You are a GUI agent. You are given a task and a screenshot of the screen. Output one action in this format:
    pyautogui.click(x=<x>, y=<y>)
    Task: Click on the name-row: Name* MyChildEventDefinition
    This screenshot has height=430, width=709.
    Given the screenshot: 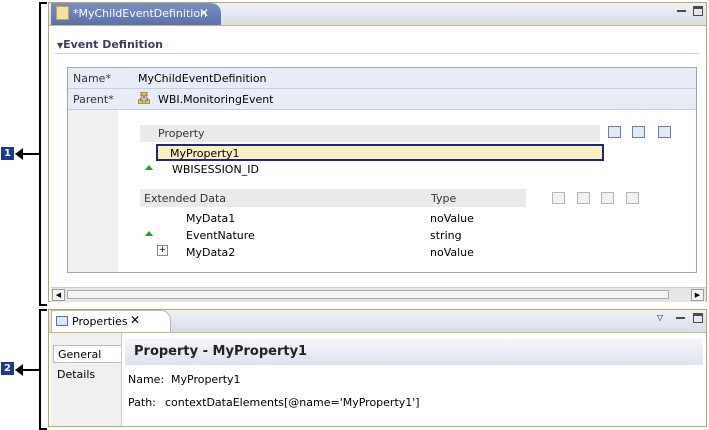 What is the action you would take?
    pyautogui.click(x=382, y=78)
    